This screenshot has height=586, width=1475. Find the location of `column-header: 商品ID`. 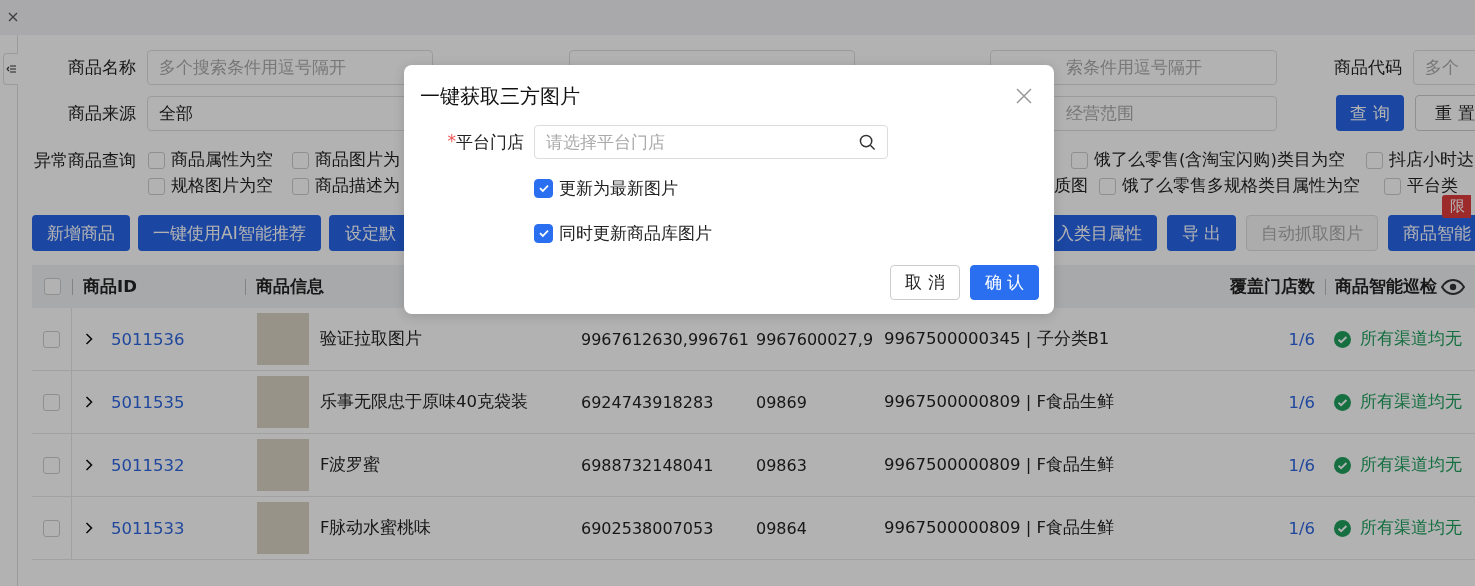

column-header: 商品ID is located at coordinates (110, 286).